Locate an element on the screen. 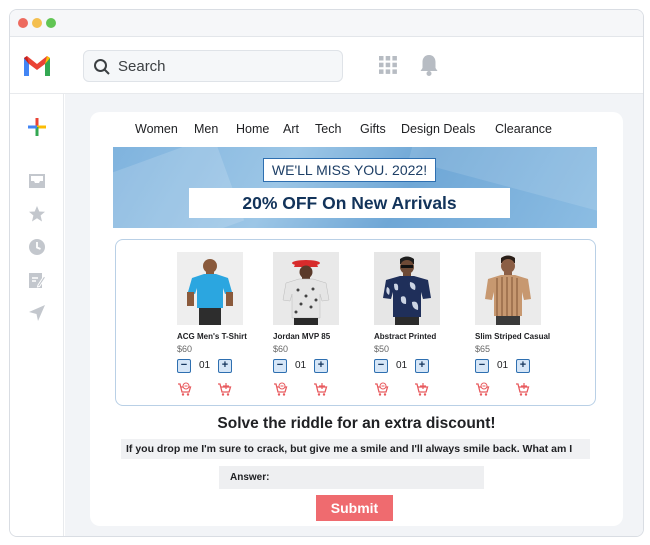 The width and height of the screenshot is (650, 545). nav-men: Men is located at coordinates (206, 129).